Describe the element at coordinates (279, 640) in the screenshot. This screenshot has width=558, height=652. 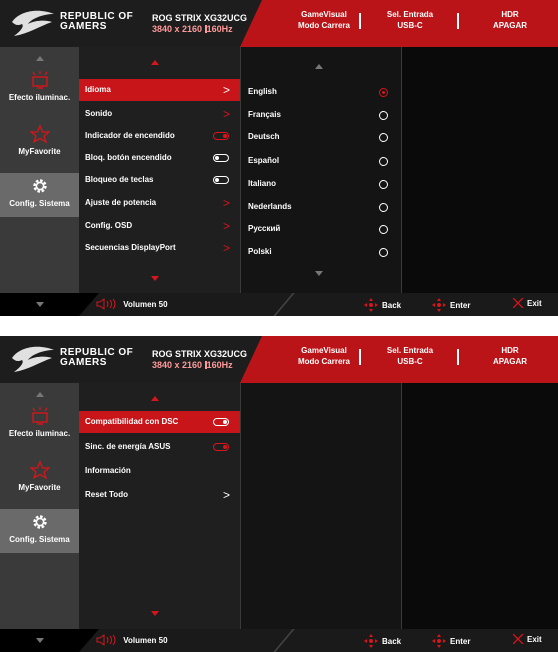
I see `osd-footer: Volumen 50 Back Enter Exit` at that location.